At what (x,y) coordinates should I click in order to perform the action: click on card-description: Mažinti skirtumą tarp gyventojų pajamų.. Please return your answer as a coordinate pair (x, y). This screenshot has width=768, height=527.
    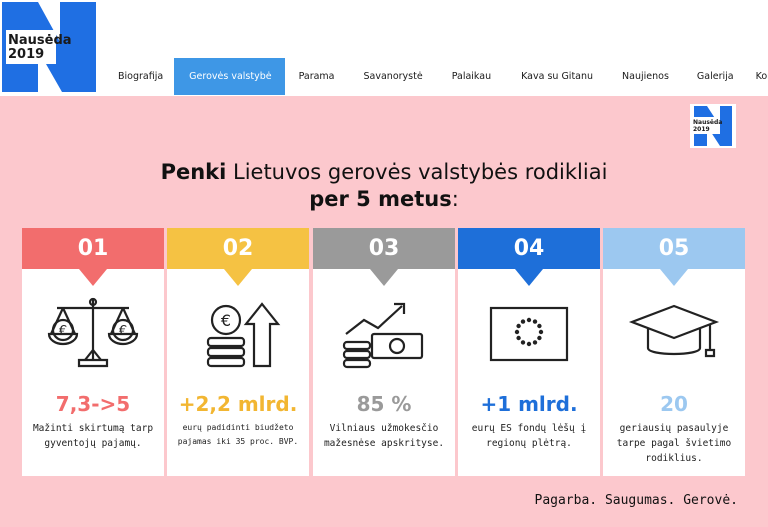
    Looking at the image, I should click on (93, 436).